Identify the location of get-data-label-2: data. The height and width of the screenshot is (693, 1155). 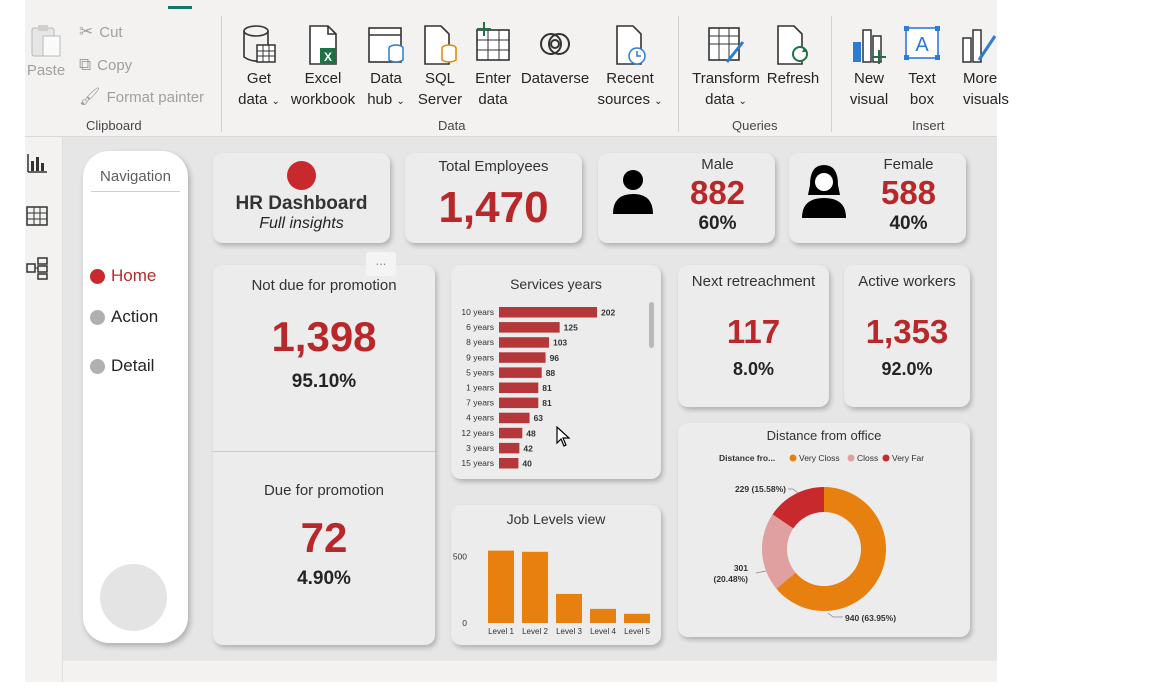
(253, 99).